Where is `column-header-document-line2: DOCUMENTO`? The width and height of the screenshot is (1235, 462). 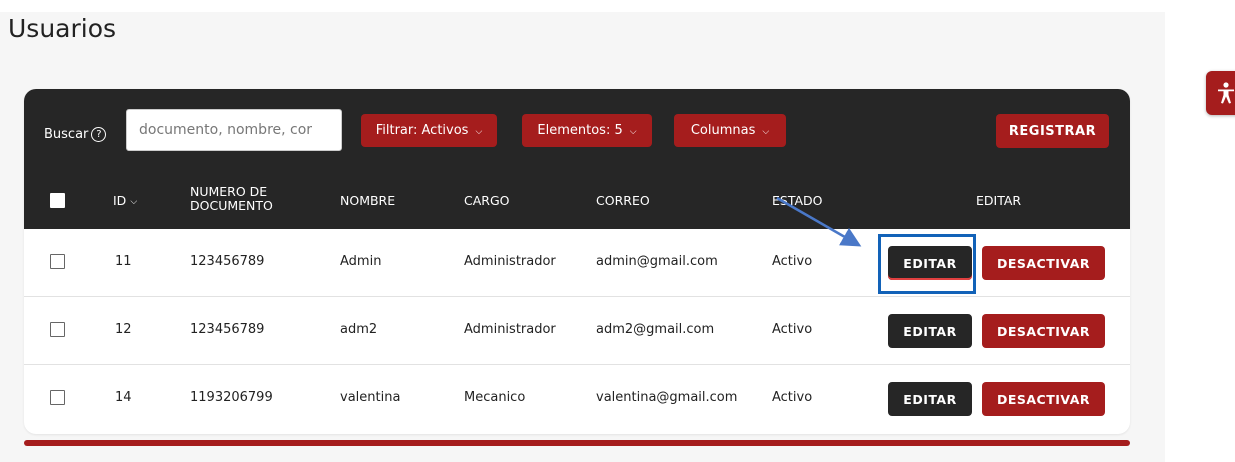 column-header-document-line2: DOCUMENTO is located at coordinates (231, 205).